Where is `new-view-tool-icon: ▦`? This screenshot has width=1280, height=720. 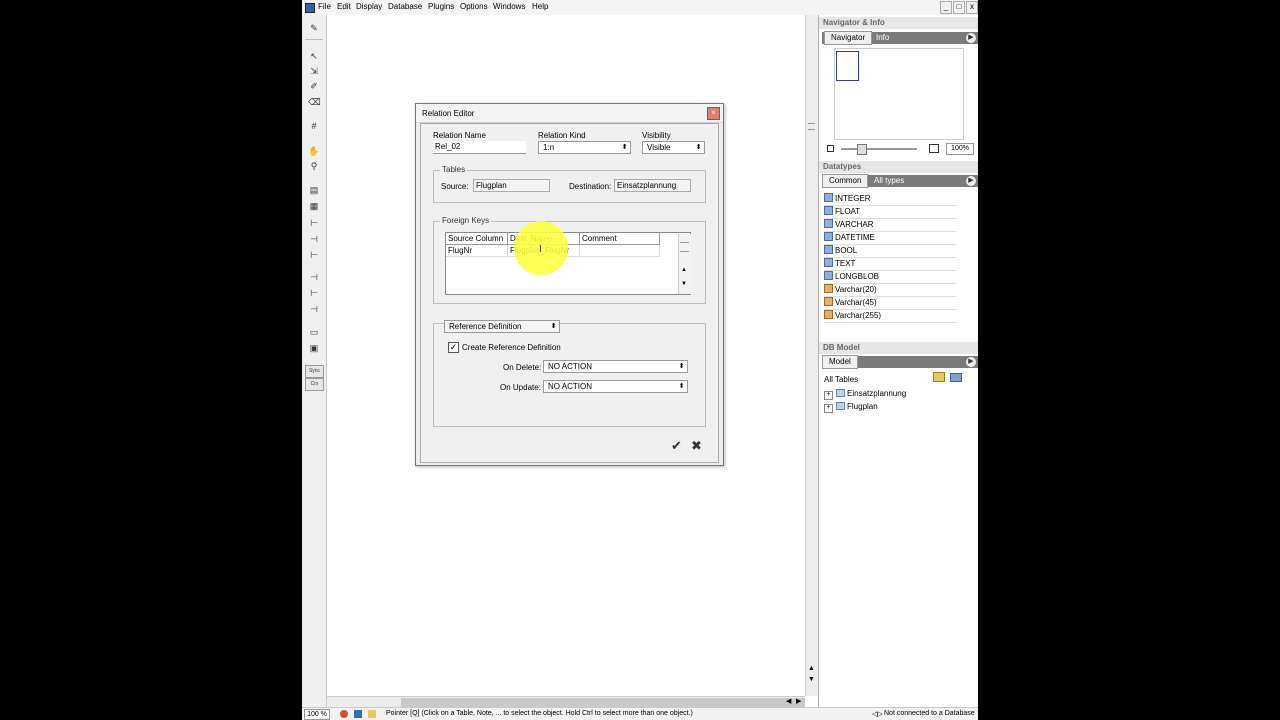
new-view-tool-icon: ▦ is located at coordinates (314, 206).